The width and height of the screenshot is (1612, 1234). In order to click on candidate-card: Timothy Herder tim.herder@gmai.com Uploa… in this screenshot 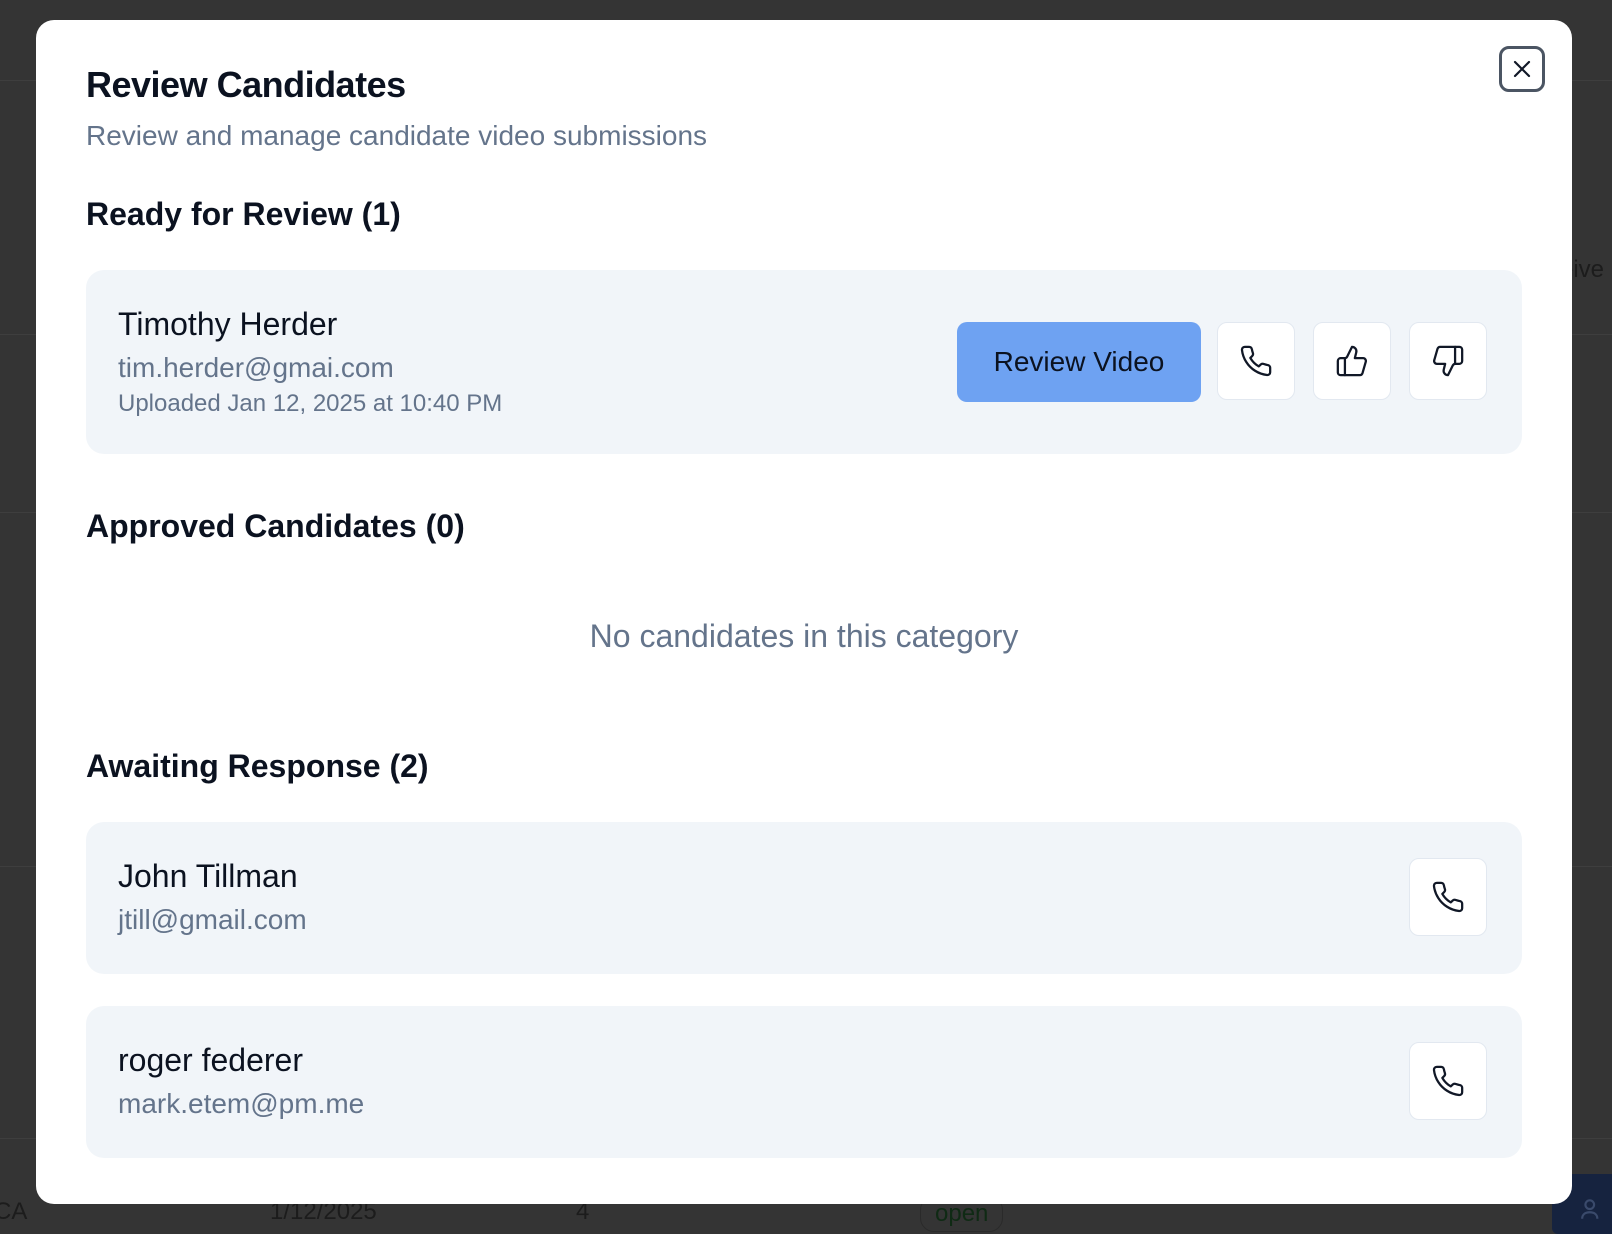, I will do `click(804, 362)`.